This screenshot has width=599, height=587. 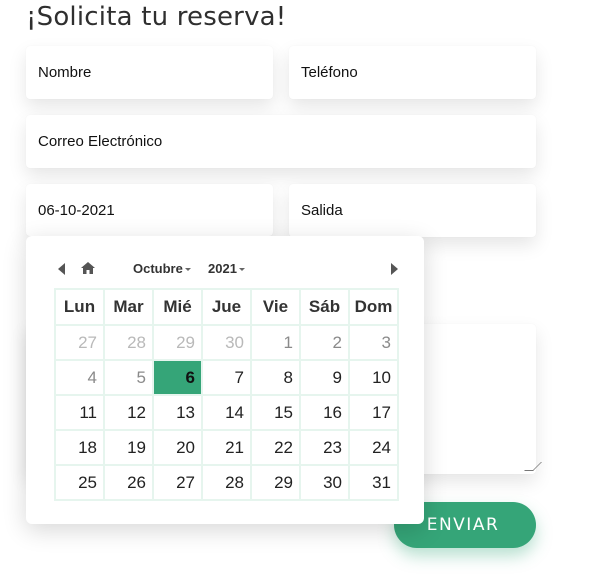 I want to click on day-cell: 5, so click(x=128, y=377).